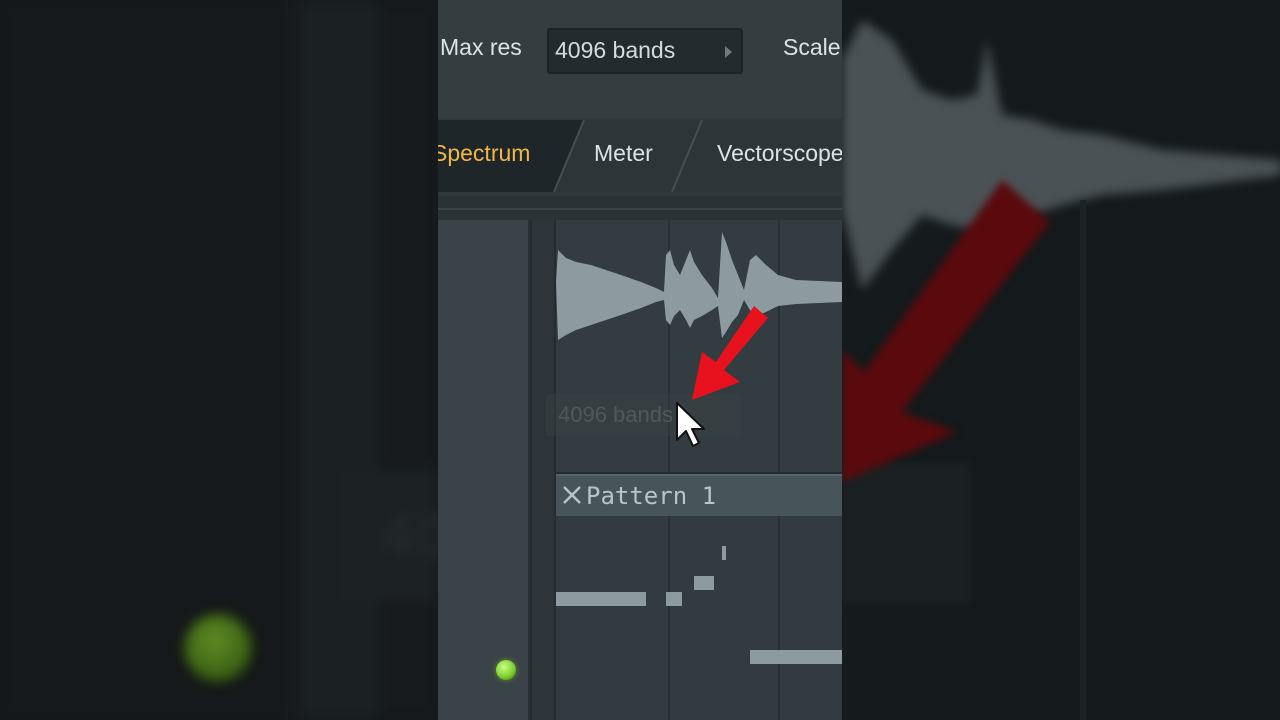  Describe the element at coordinates (690, 424) in the screenshot. I see `mouse-cursor-icon` at that location.